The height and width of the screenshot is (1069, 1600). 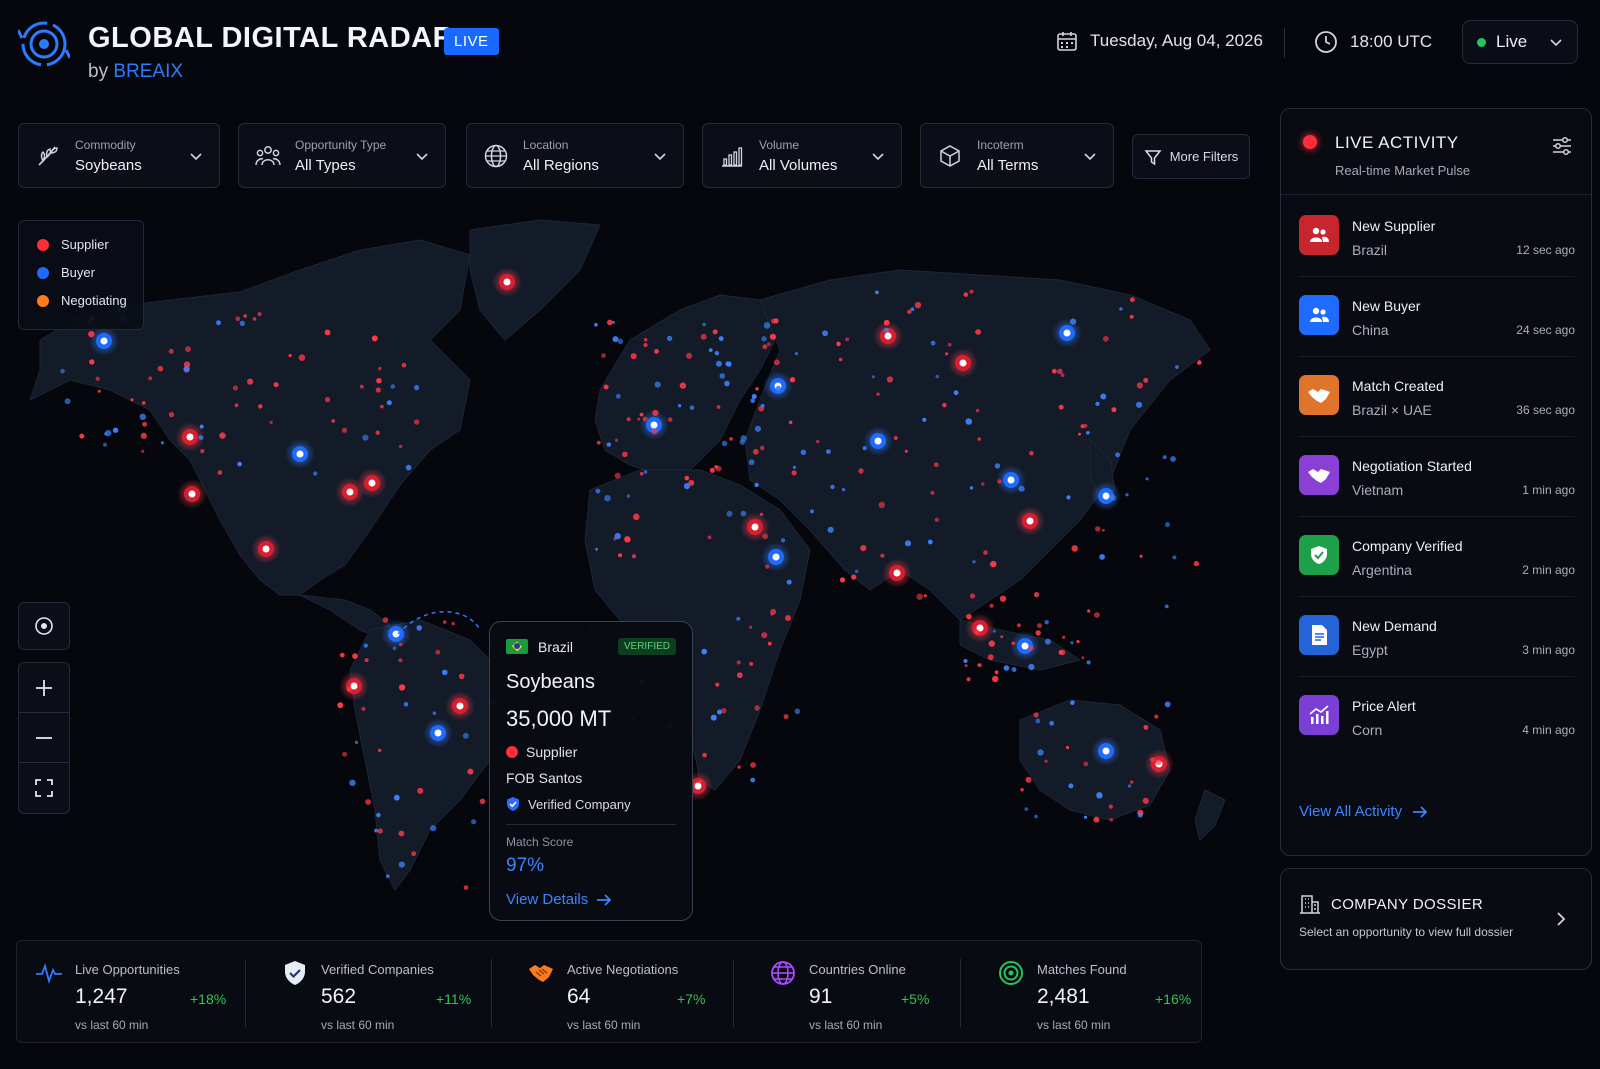 What do you see at coordinates (857, 969) in the screenshot?
I see `stat-label: Countries Online` at bounding box center [857, 969].